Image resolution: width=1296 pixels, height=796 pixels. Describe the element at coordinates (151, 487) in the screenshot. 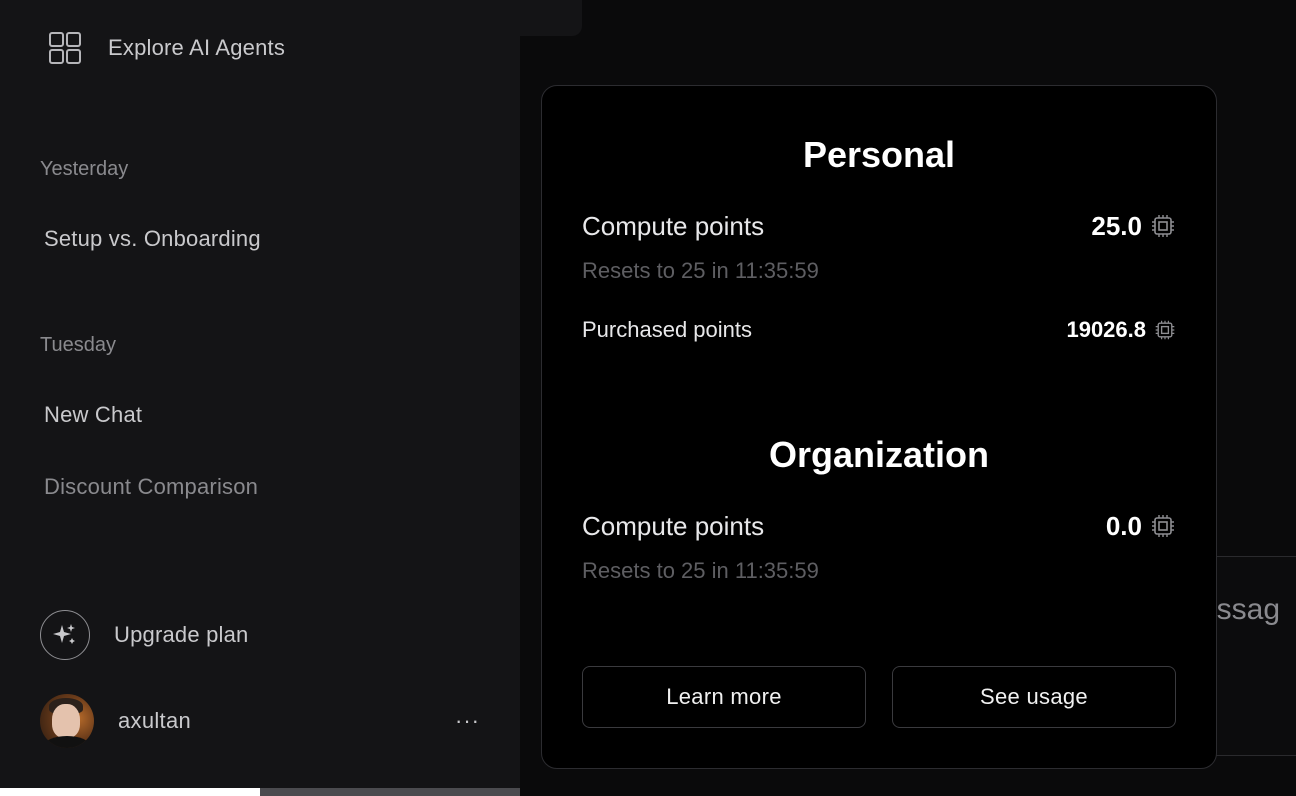

I see `chat-item-discount-comparison: Discount Comparison` at that location.